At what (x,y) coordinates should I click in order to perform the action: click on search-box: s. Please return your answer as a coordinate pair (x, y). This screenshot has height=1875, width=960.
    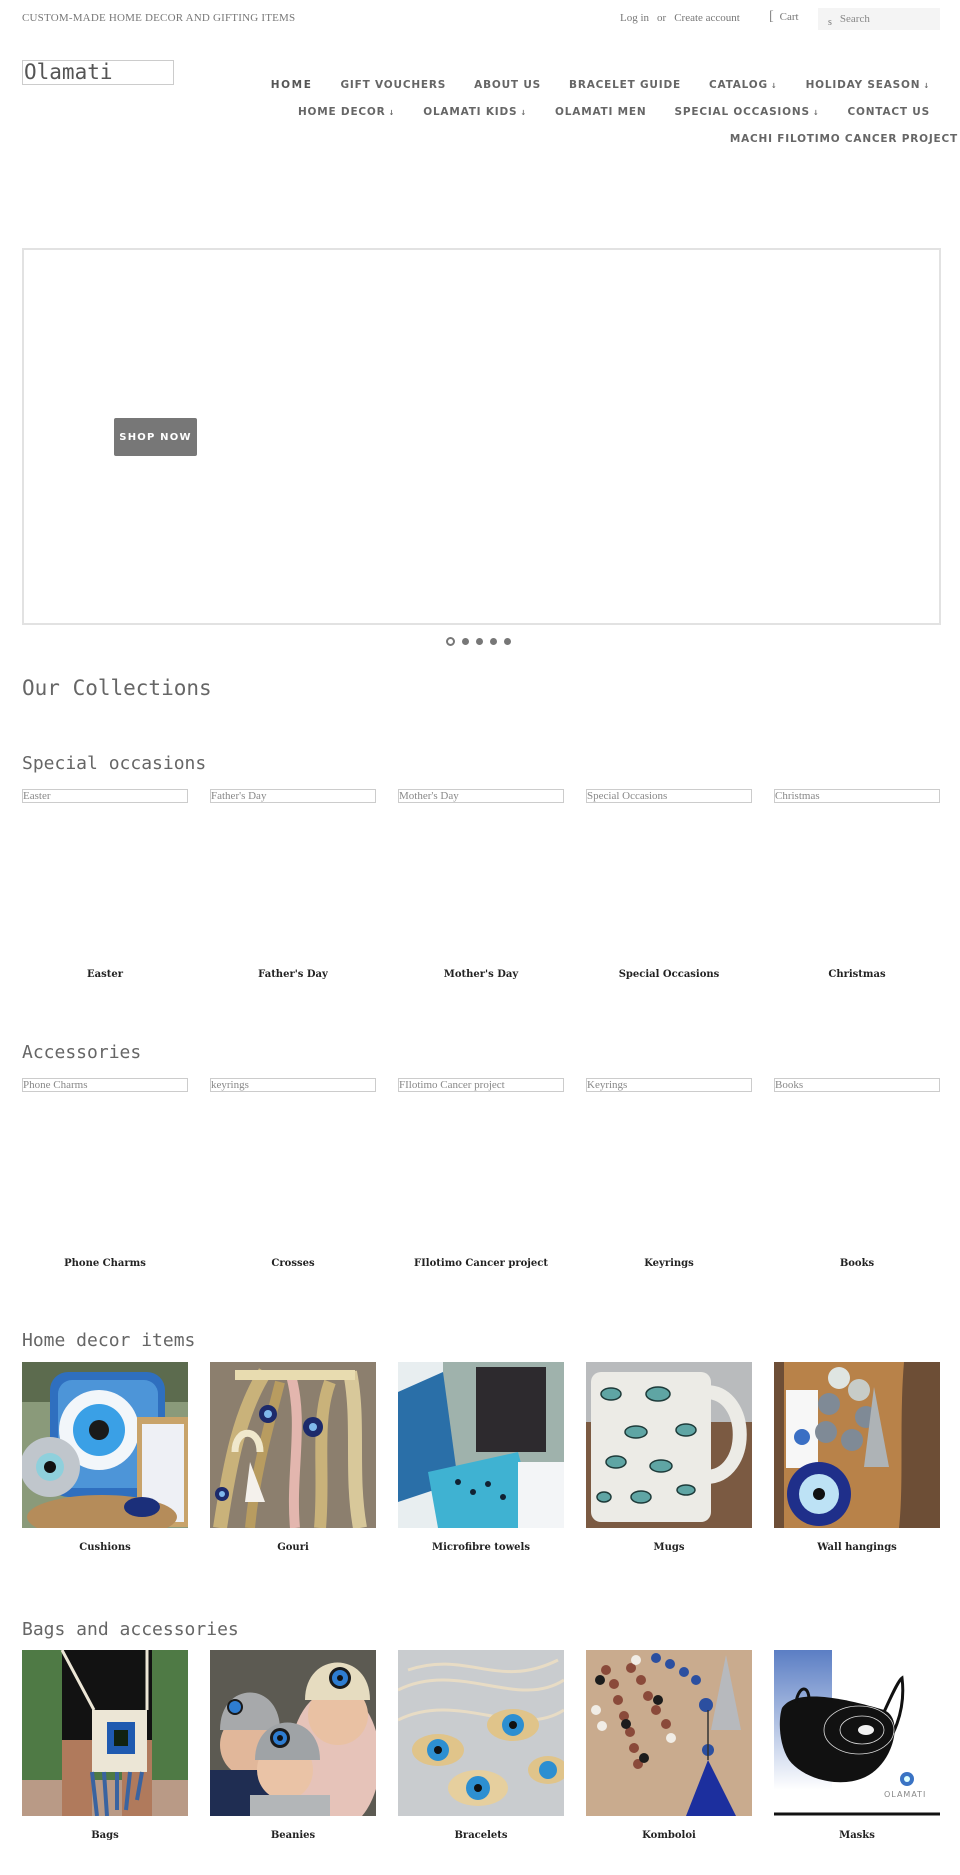
    Looking at the image, I should click on (879, 19).